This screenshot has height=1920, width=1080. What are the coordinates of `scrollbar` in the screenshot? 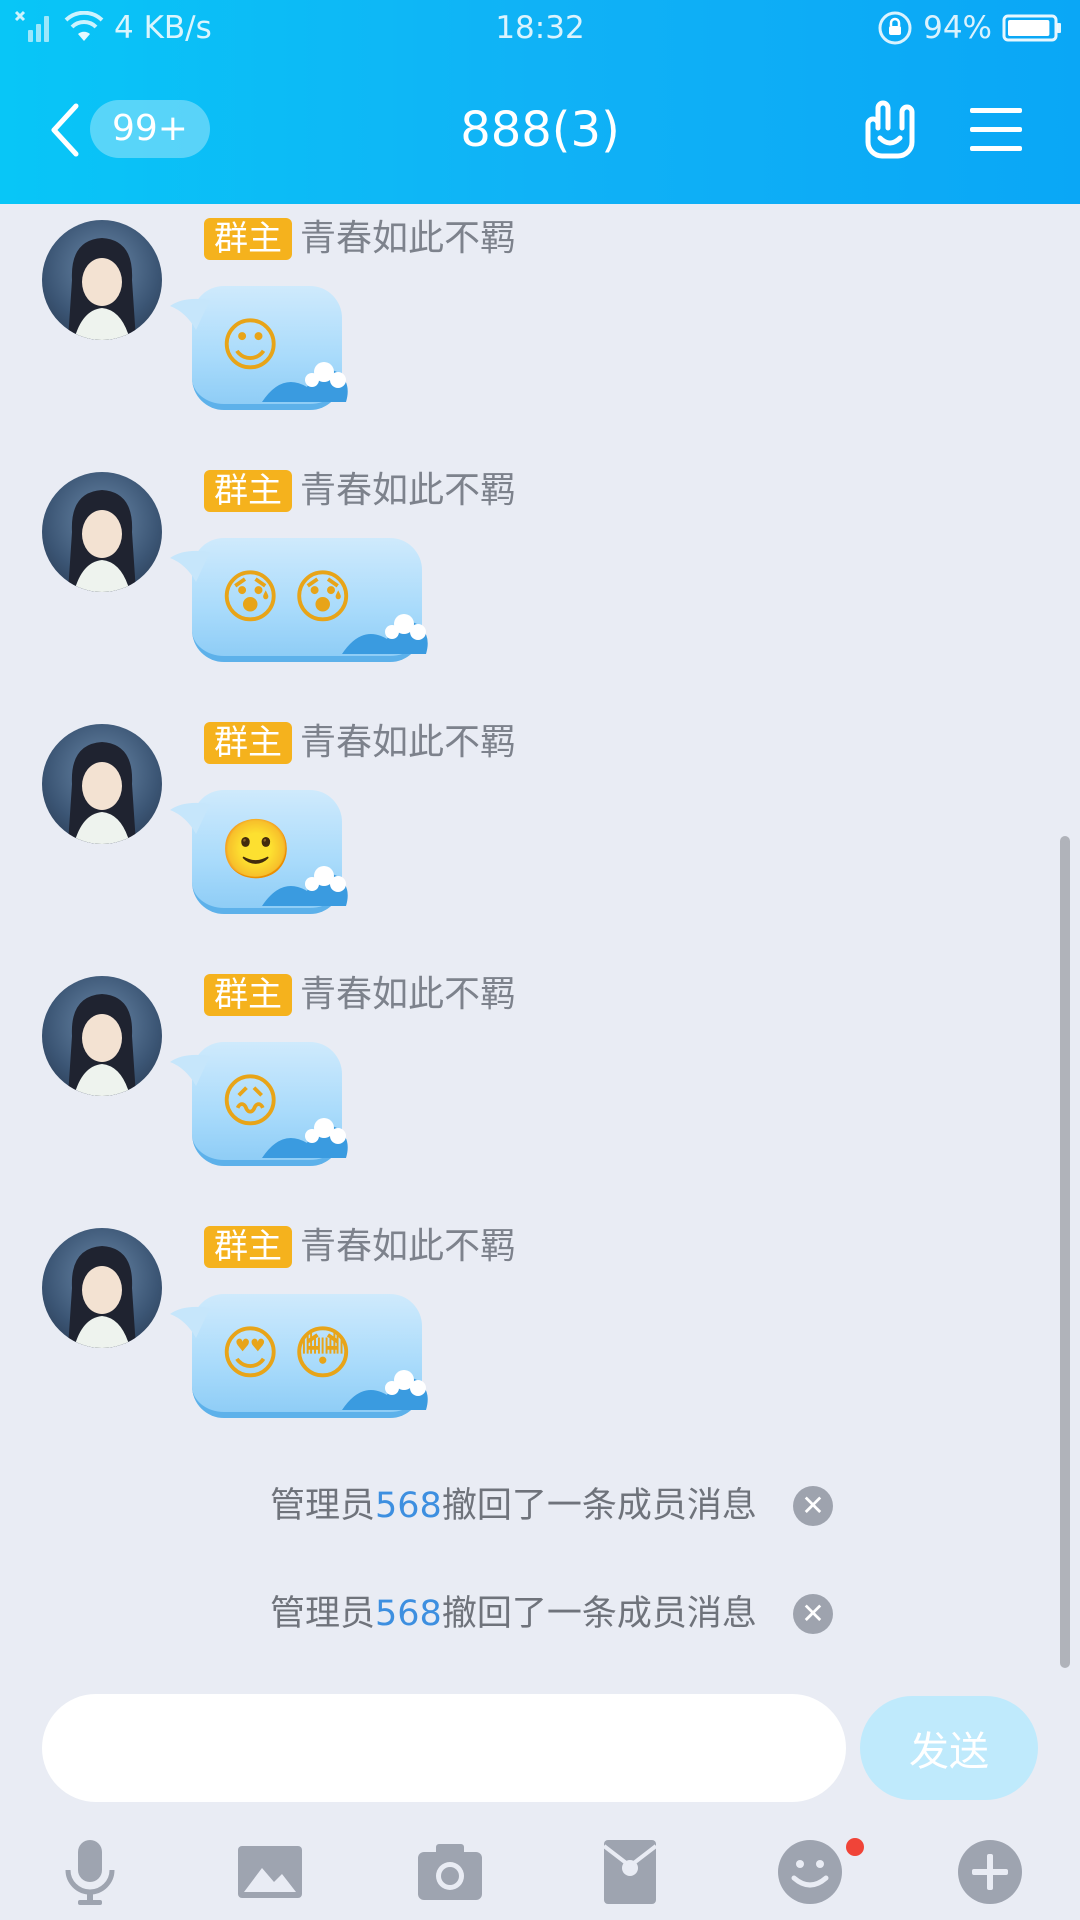 It's located at (1065, 1252).